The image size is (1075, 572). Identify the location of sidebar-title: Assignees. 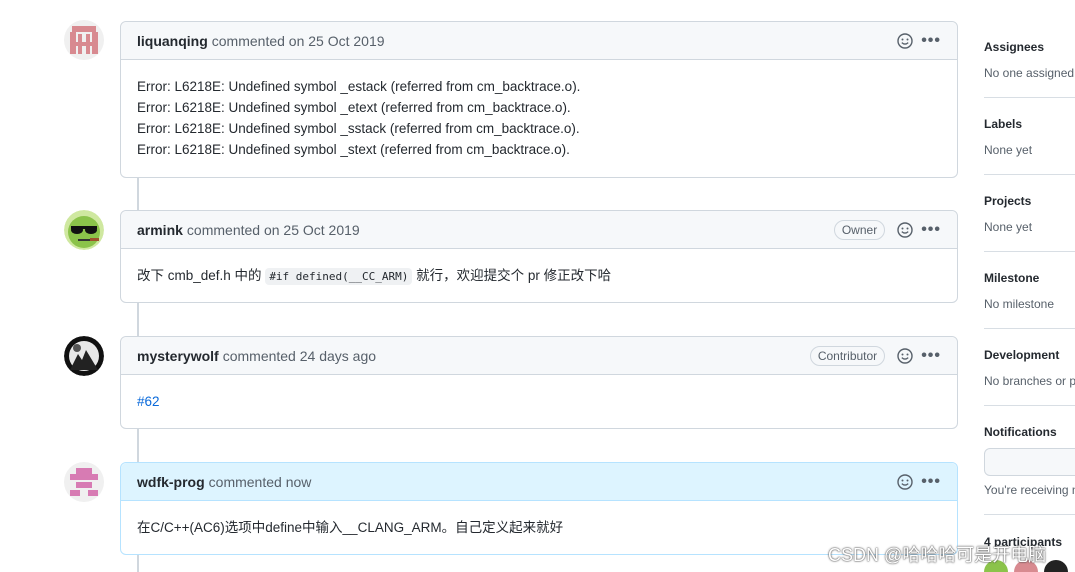
(1014, 47).